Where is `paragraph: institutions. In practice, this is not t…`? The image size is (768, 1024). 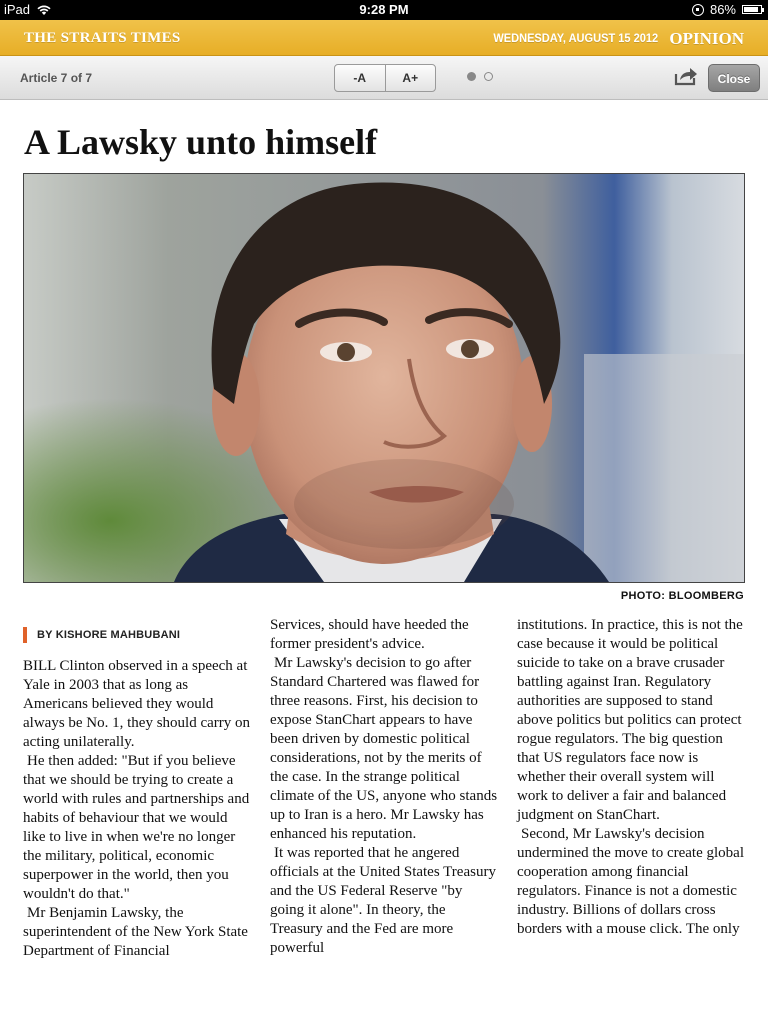
paragraph: institutions. In practice, this is not t… is located at coordinates (630, 720).